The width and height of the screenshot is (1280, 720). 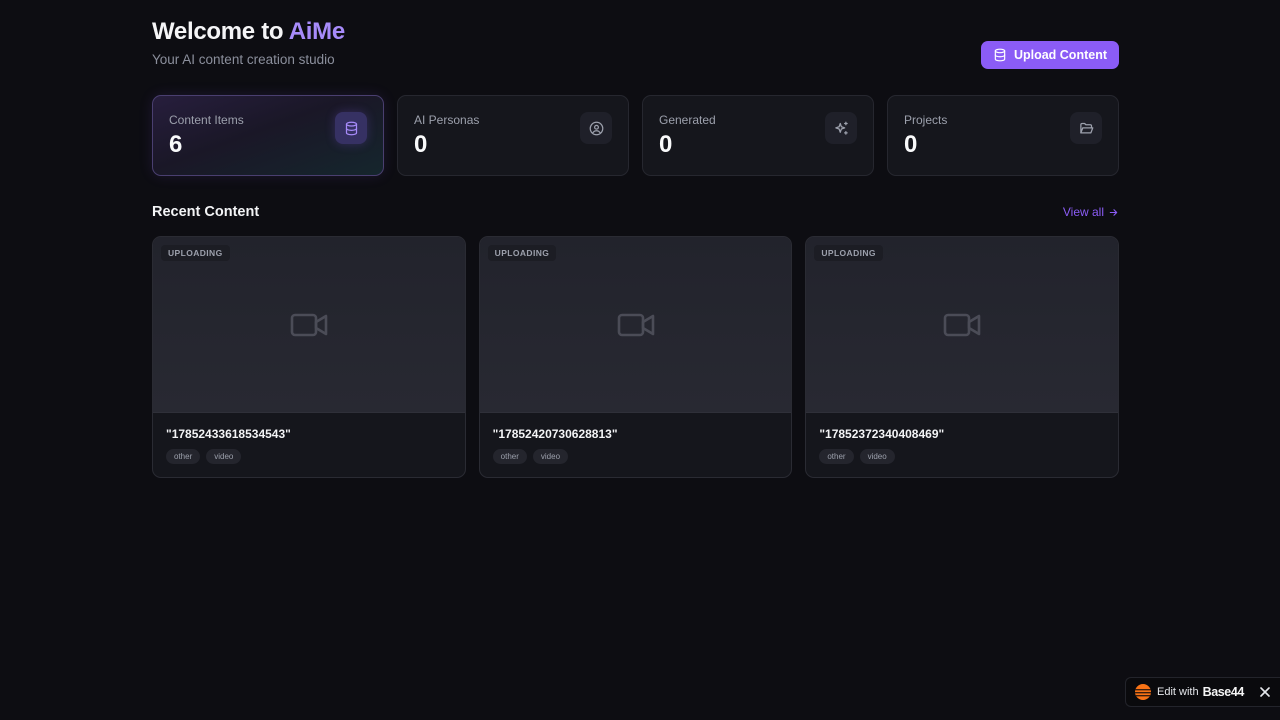 What do you see at coordinates (176, 144) in the screenshot?
I see `stat-value: 6` at bounding box center [176, 144].